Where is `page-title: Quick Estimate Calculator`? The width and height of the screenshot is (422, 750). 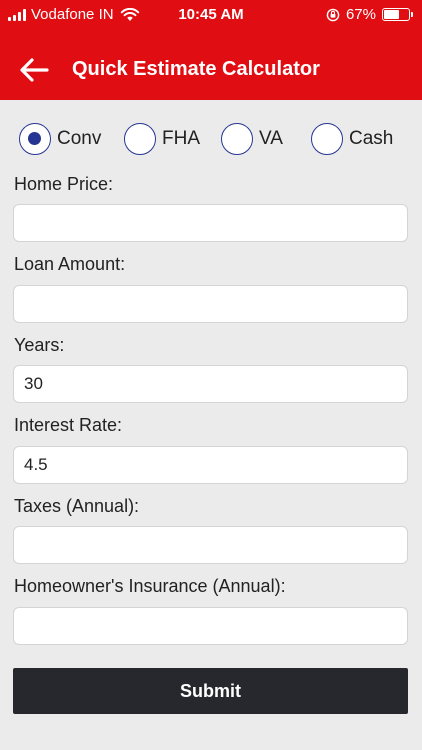
page-title: Quick Estimate Calculator is located at coordinates (196, 69).